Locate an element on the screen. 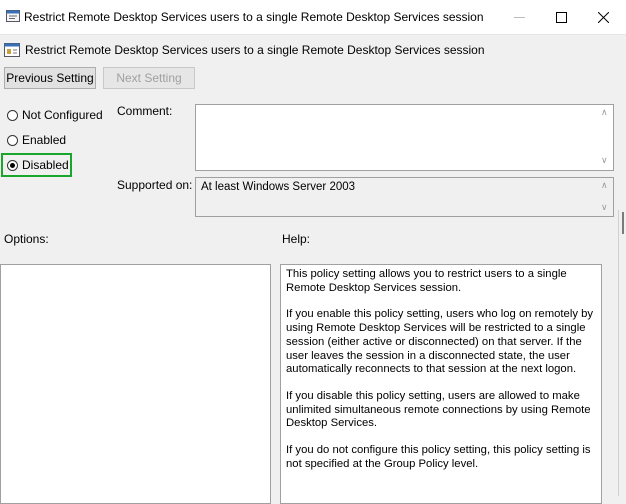  help-label: Help: is located at coordinates (296, 239).